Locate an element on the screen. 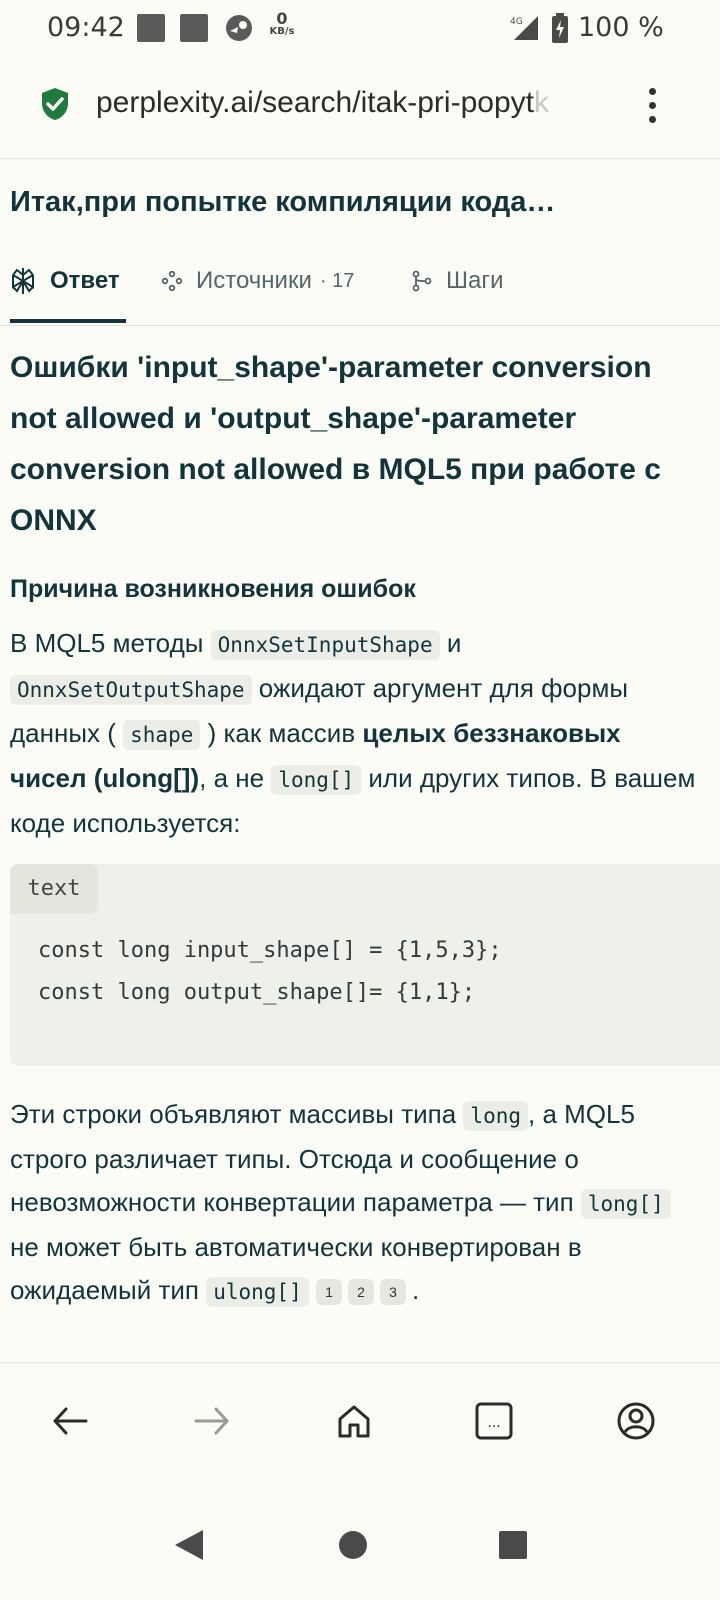 This screenshot has width=720, height=1600. citation-badge: 3 is located at coordinates (392, 1292).